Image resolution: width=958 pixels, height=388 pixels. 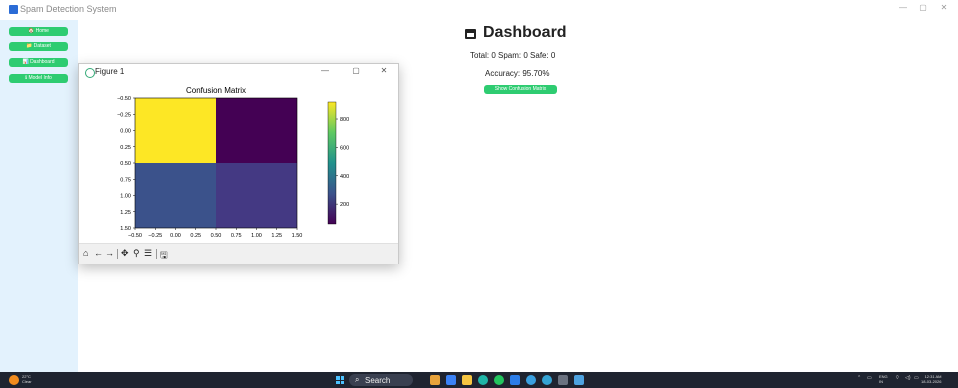 I want to click on start-button, so click(x=340, y=380).